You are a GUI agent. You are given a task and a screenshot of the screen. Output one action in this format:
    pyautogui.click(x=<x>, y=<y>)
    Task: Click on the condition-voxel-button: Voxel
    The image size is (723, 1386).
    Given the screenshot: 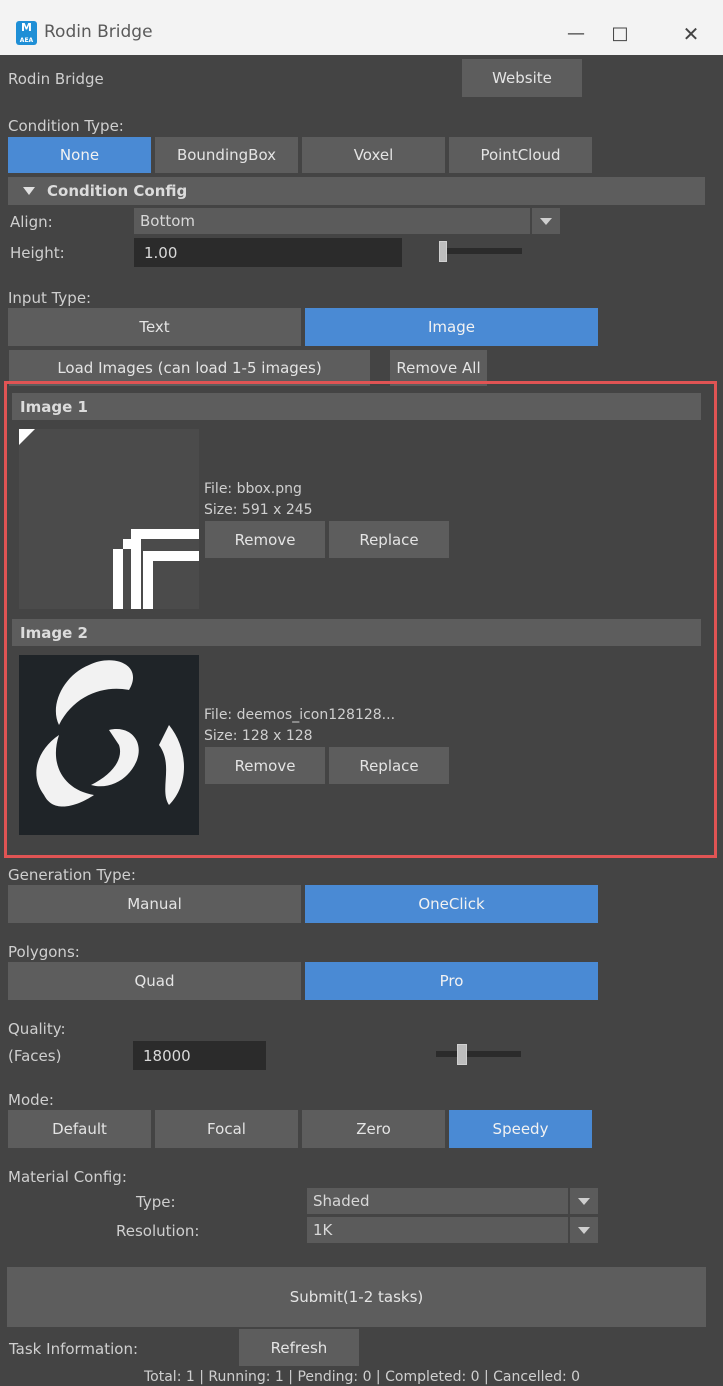 What is the action you would take?
    pyautogui.click(x=373, y=155)
    